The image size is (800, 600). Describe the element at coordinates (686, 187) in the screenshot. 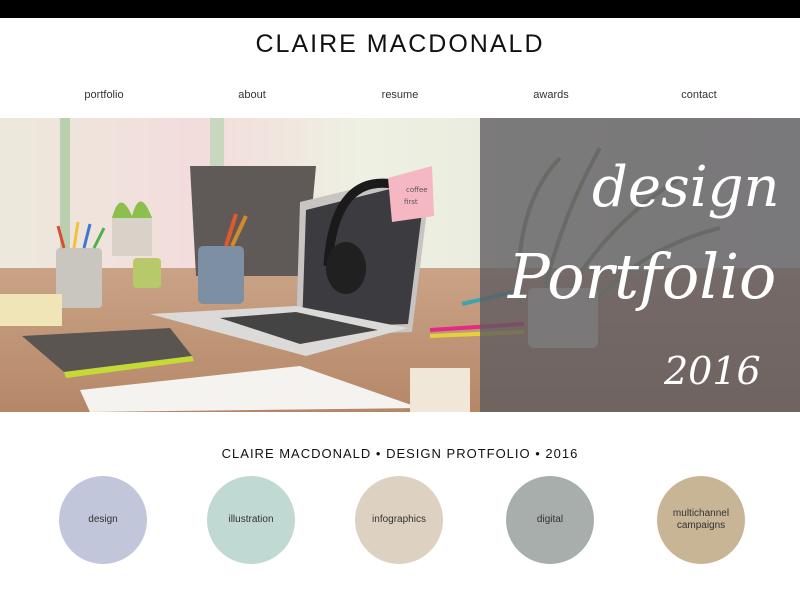

I see `script-design: design` at that location.